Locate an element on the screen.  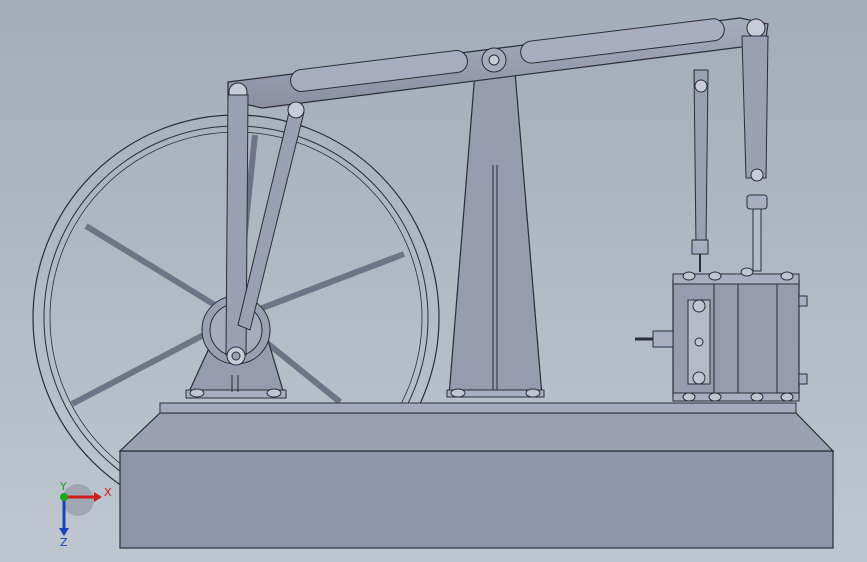
x-axis-label: X is located at coordinates (108, 492).